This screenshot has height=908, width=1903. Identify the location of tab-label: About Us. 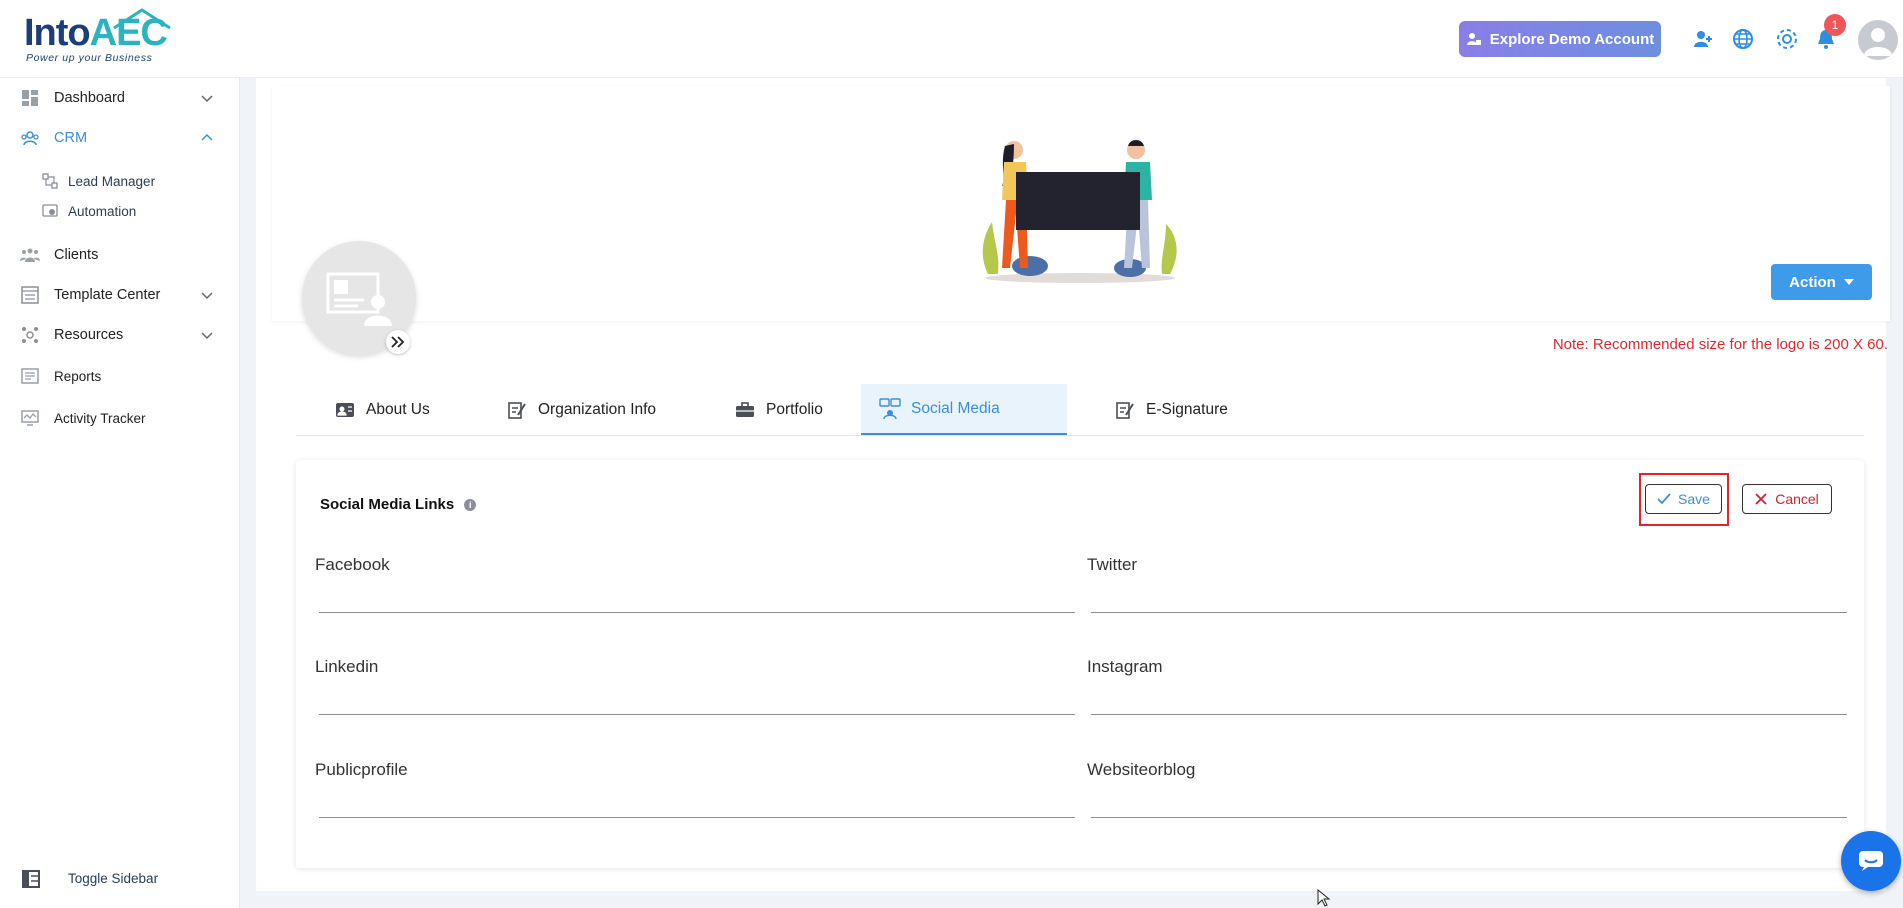
(398, 409).